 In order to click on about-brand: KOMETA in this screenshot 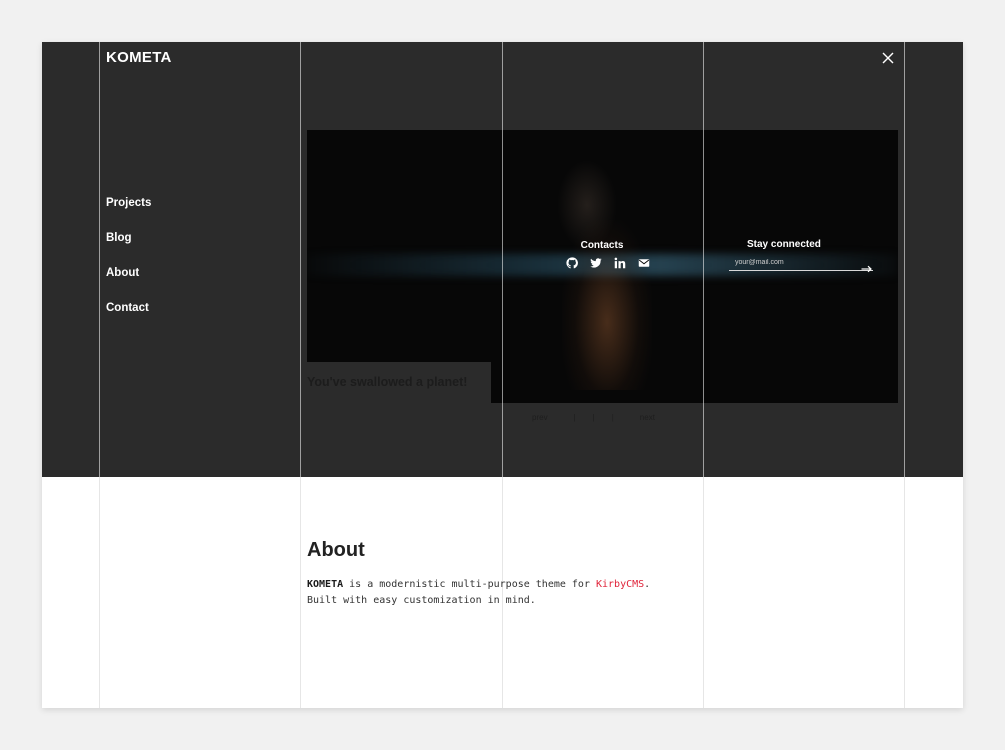, I will do `click(325, 584)`.